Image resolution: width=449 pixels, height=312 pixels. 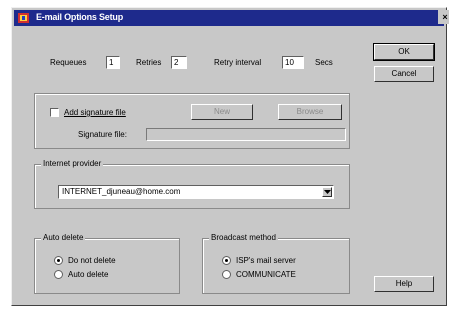 I want to click on retry-interval-unit: Secs, so click(x=324, y=62).